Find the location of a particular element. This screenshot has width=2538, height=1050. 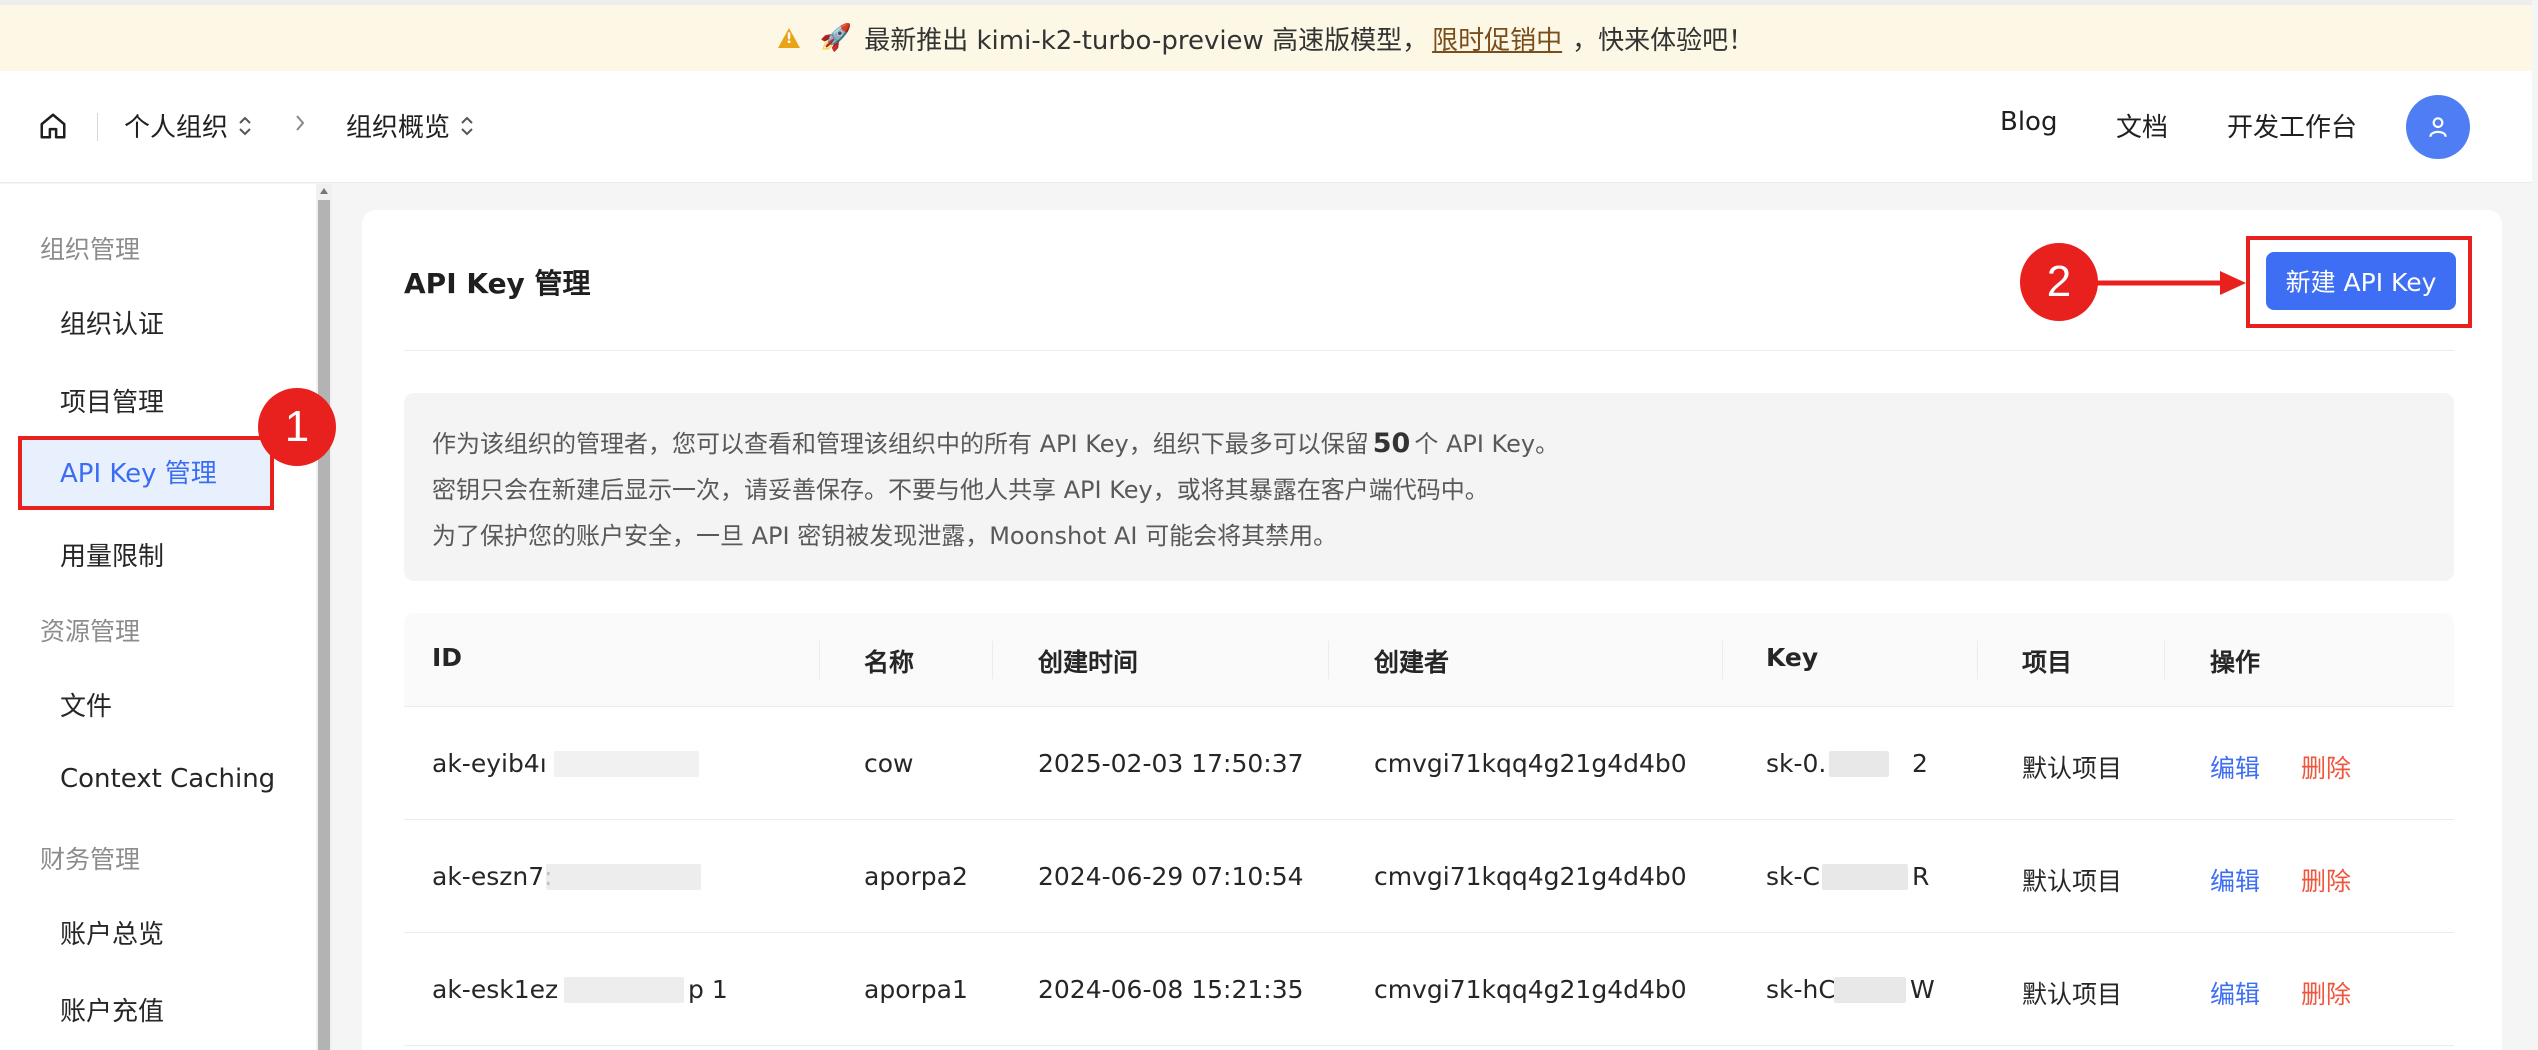

col-created: 创建时间 is located at coordinates (1088, 662).